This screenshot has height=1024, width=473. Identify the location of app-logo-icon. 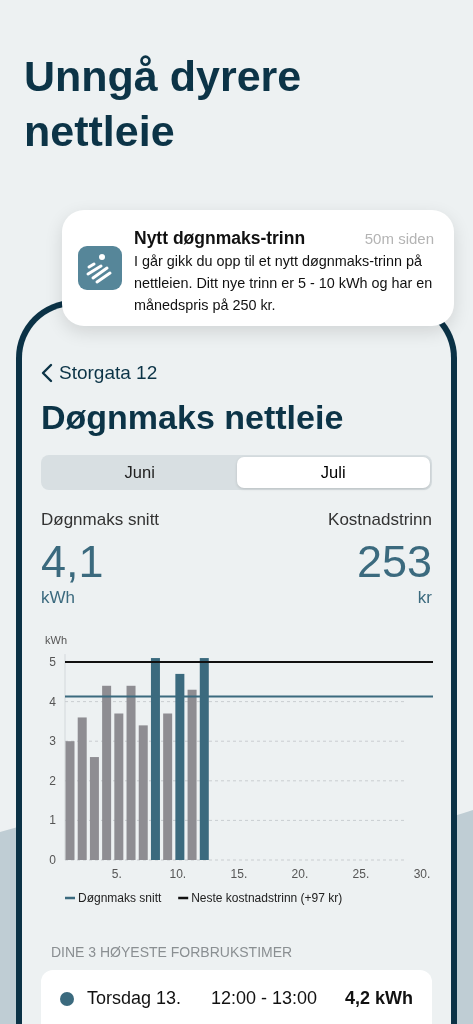
(100, 268).